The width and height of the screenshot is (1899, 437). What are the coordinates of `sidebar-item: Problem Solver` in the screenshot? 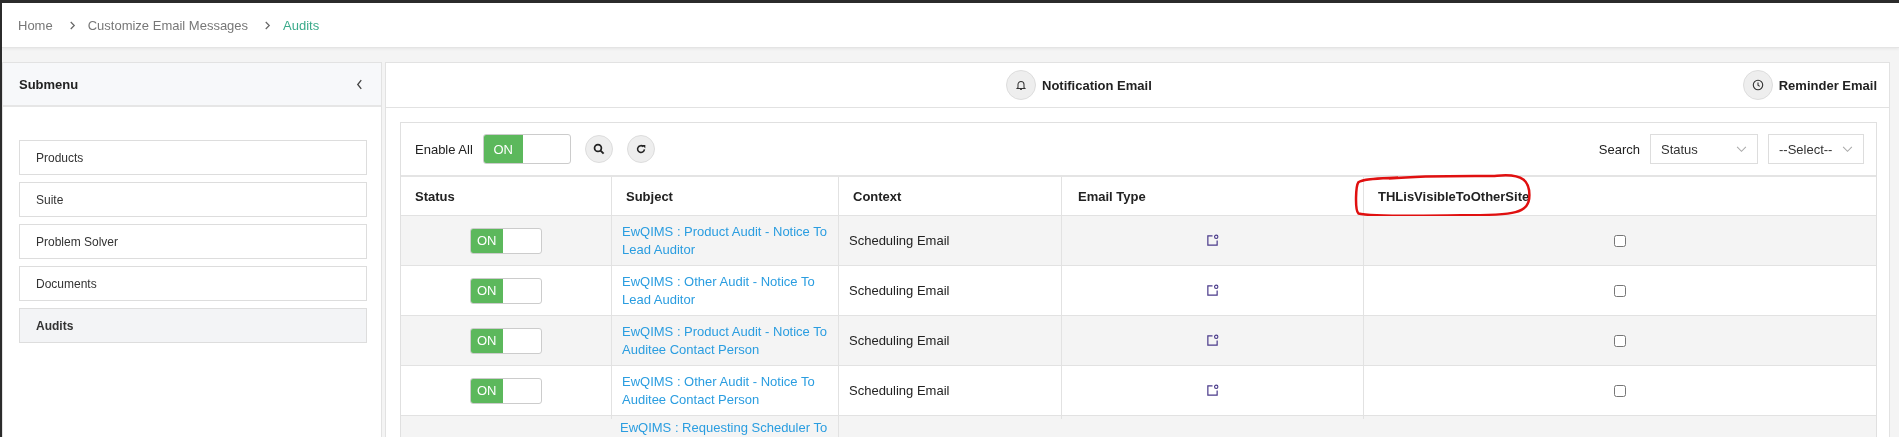 It's located at (193, 241).